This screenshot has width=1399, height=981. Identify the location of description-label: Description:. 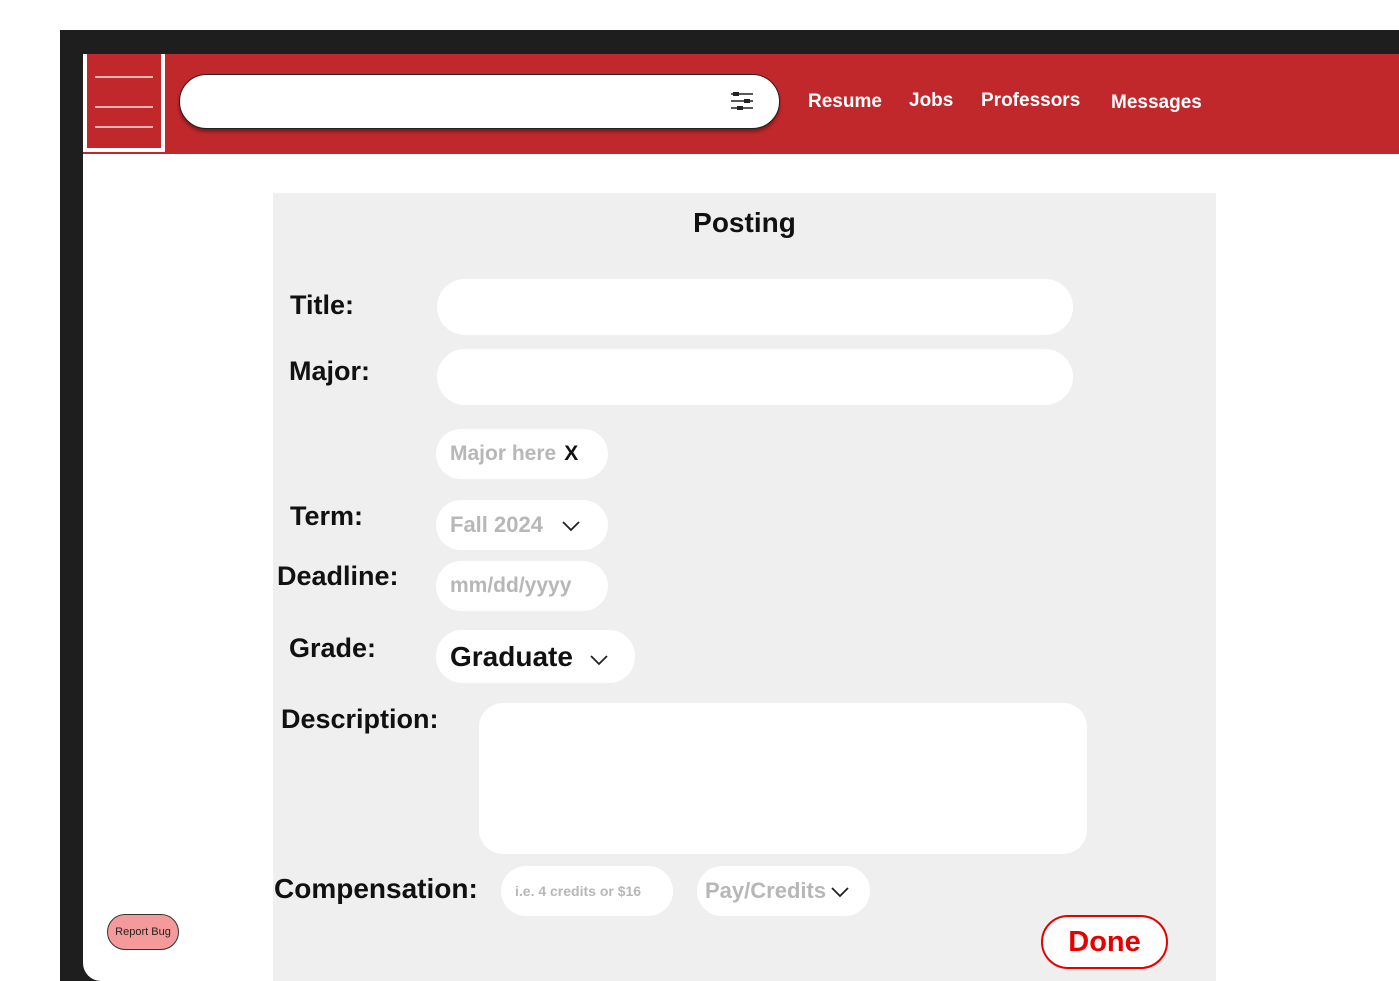
(360, 719).